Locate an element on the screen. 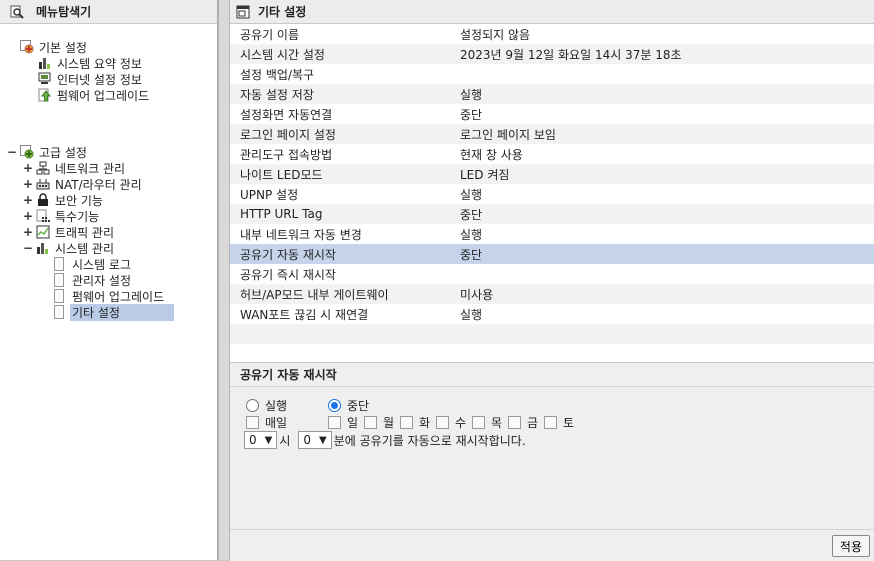  tree-item-system-summary: 시스템 요약 정보 is located at coordinates (91, 63).